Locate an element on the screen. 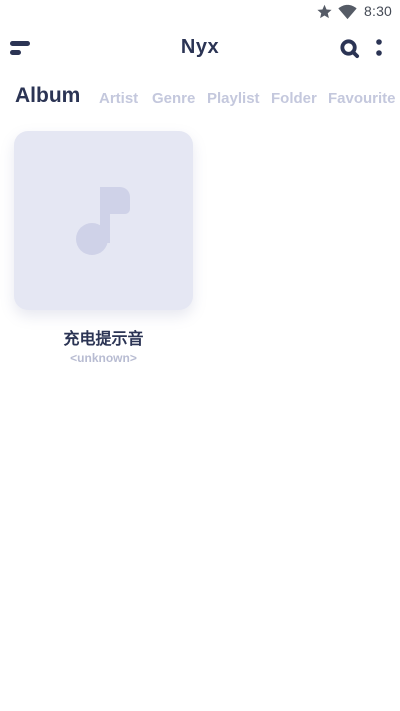  app-bar: Nyx is located at coordinates (200, 50).